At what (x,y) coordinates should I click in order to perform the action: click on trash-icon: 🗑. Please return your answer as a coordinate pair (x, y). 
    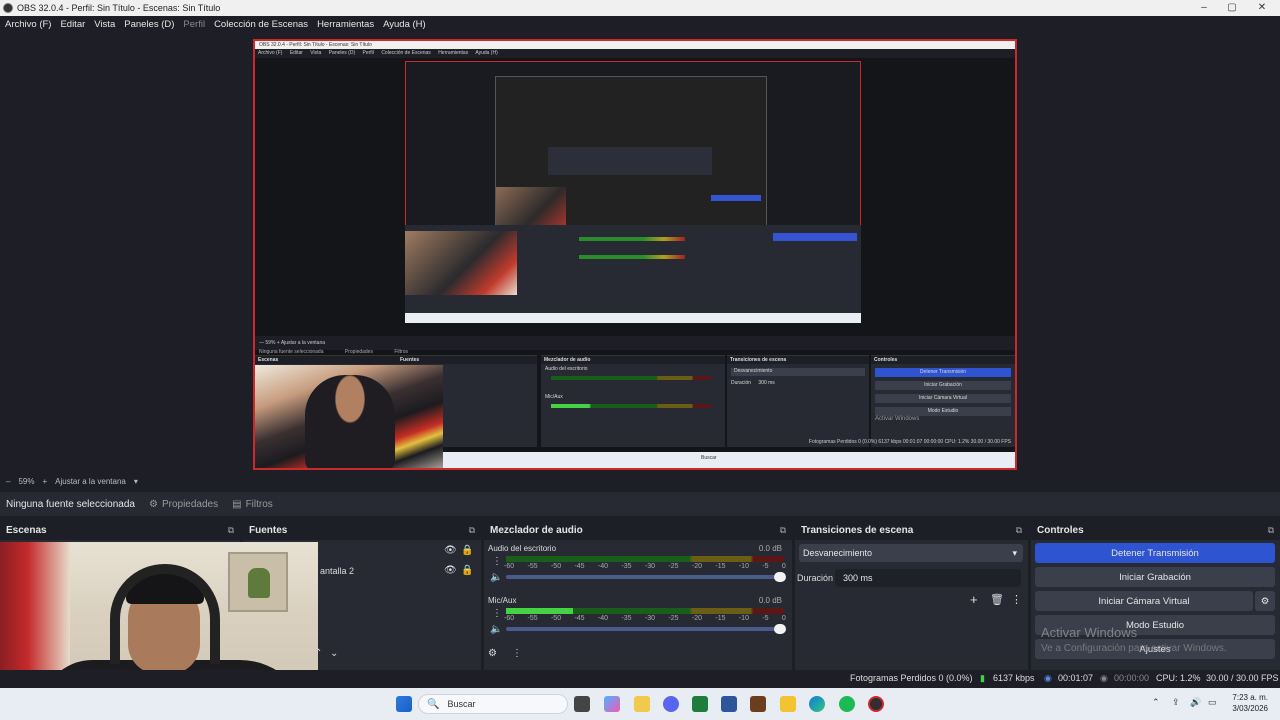
    Looking at the image, I should click on (997, 599).